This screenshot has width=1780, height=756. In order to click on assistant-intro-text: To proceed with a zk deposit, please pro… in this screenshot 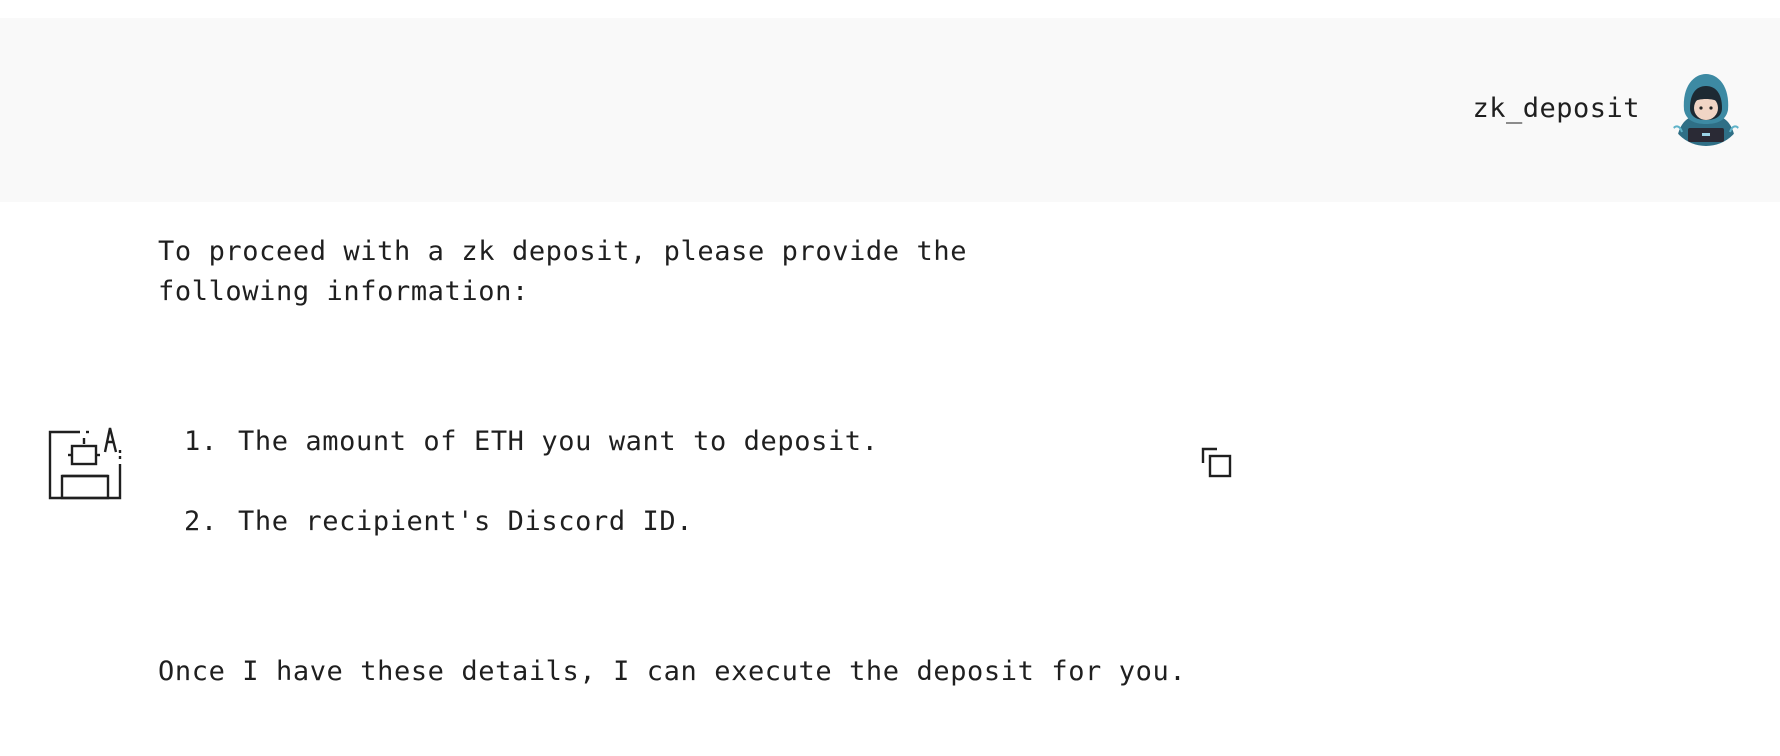, I will do `click(563, 271)`.